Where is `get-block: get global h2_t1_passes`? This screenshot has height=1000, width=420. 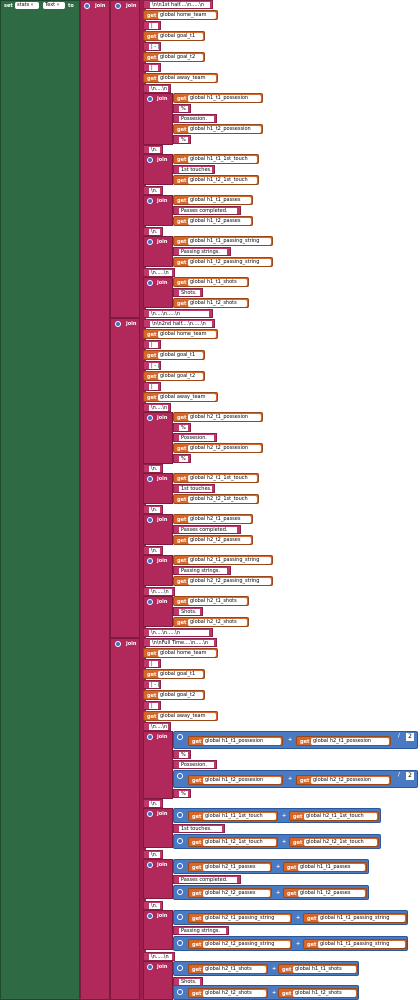 get-block: get global h2_t1_passes is located at coordinates (230, 867).